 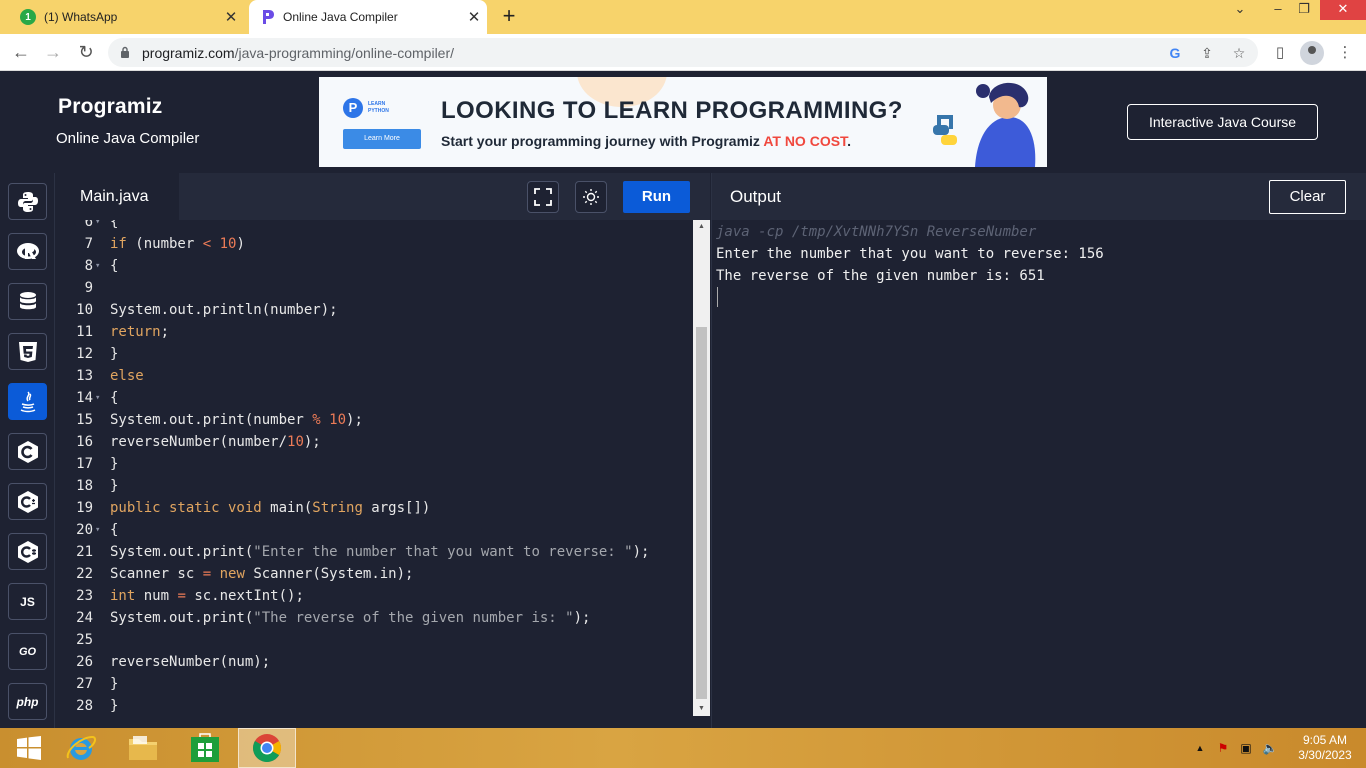 I want to click on taskbar-store, so click(x=205, y=748).